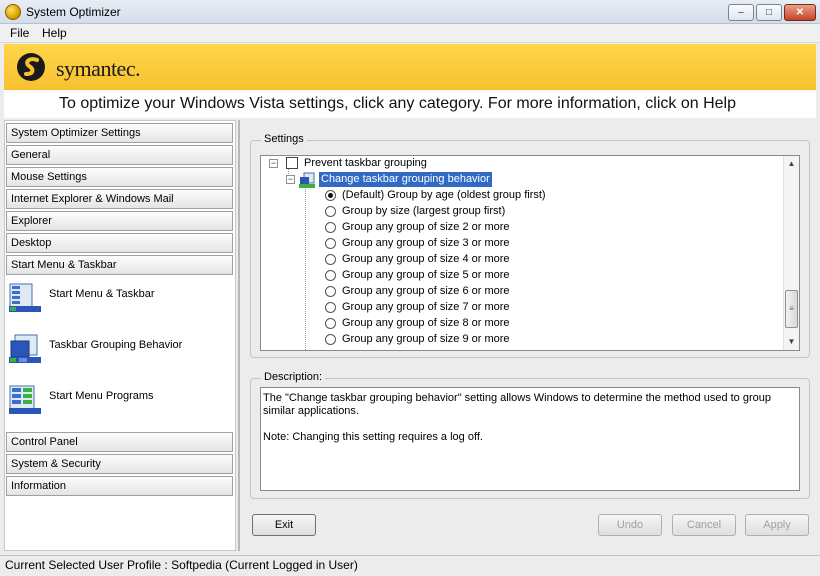 The width and height of the screenshot is (820, 576). Describe the element at coordinates (305, 267) in the screenshot. I see `tree-connector` at that location.